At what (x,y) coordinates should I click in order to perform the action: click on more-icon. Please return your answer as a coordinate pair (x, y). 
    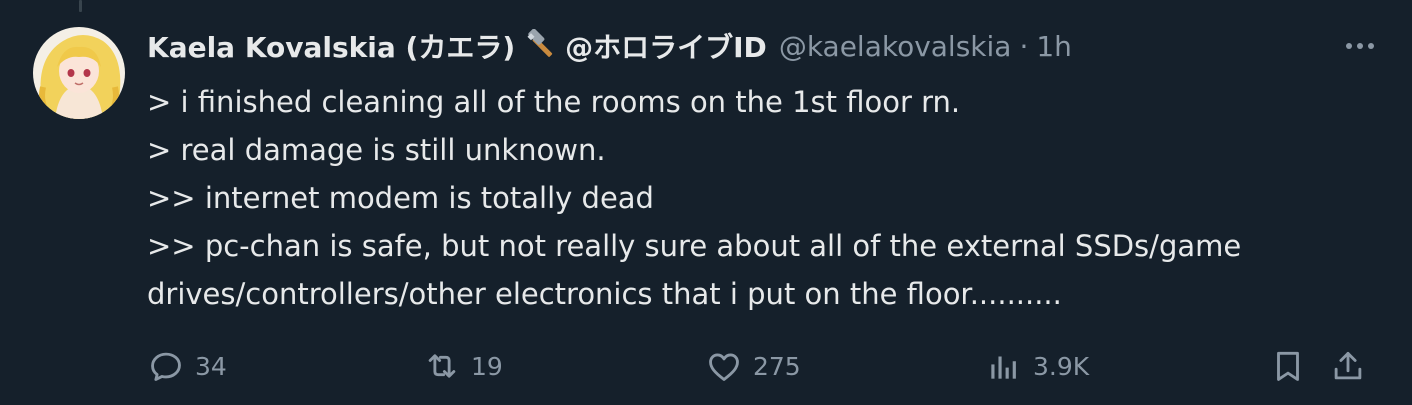
    Looking at the image, I should click on (1360, 46).